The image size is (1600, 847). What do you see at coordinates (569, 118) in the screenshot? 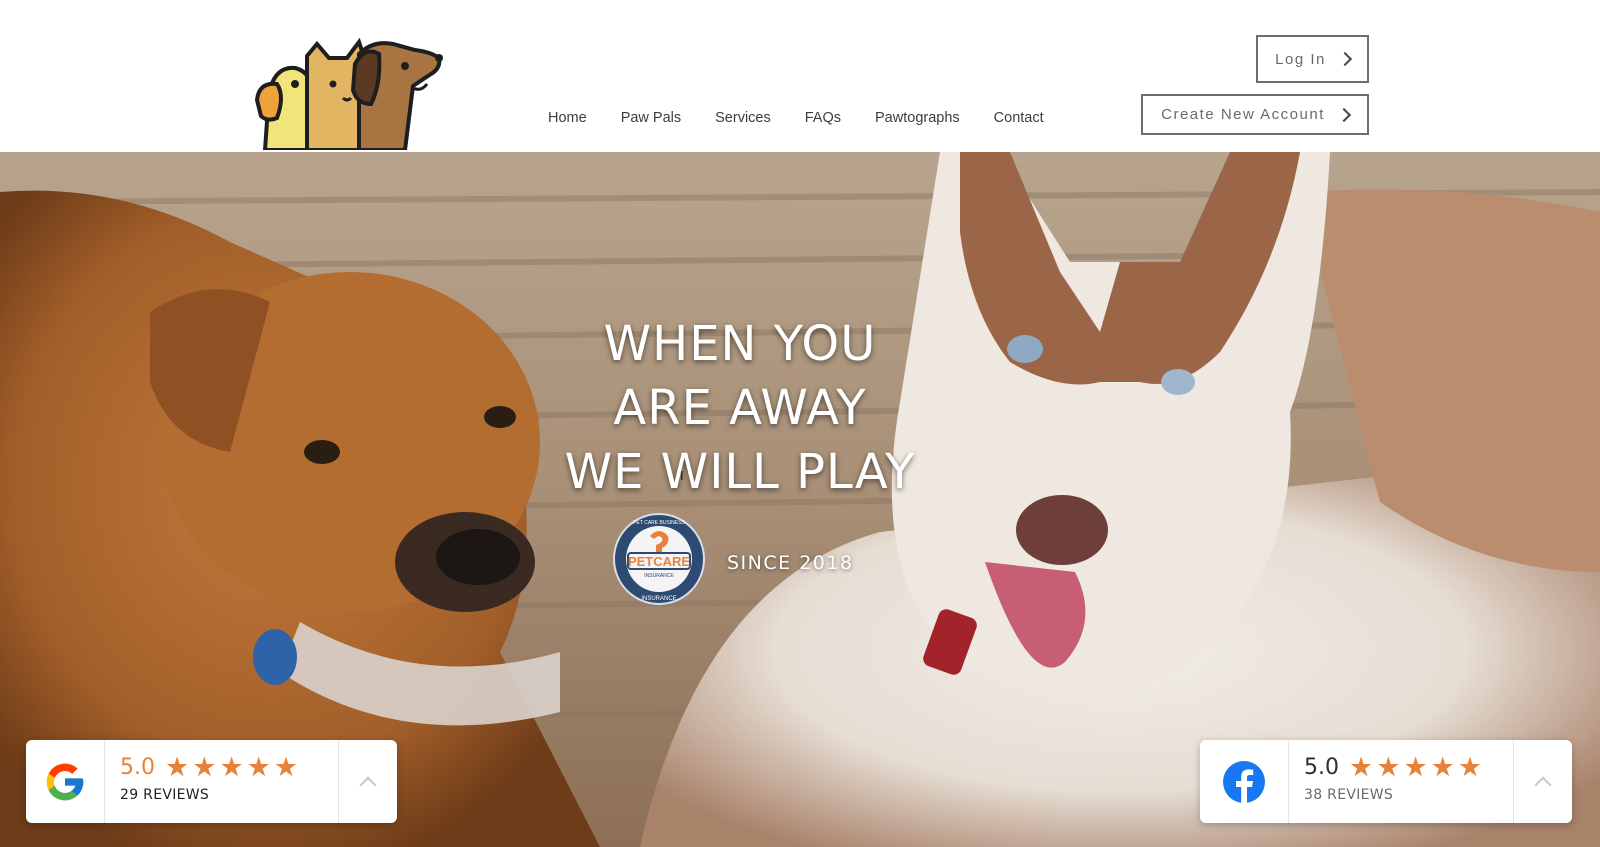
I see `nav-home: Home` at bounding box center [569, 118].